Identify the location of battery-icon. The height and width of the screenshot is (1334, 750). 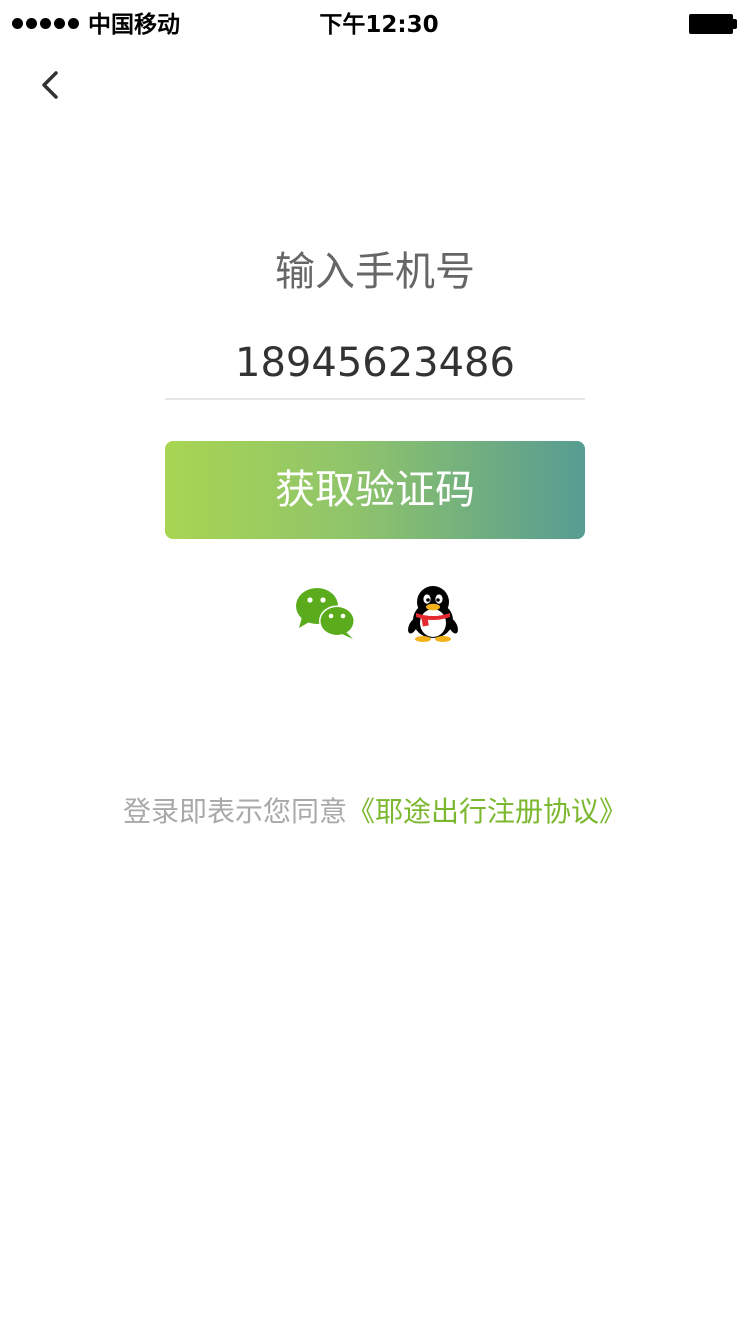
(711, 24).